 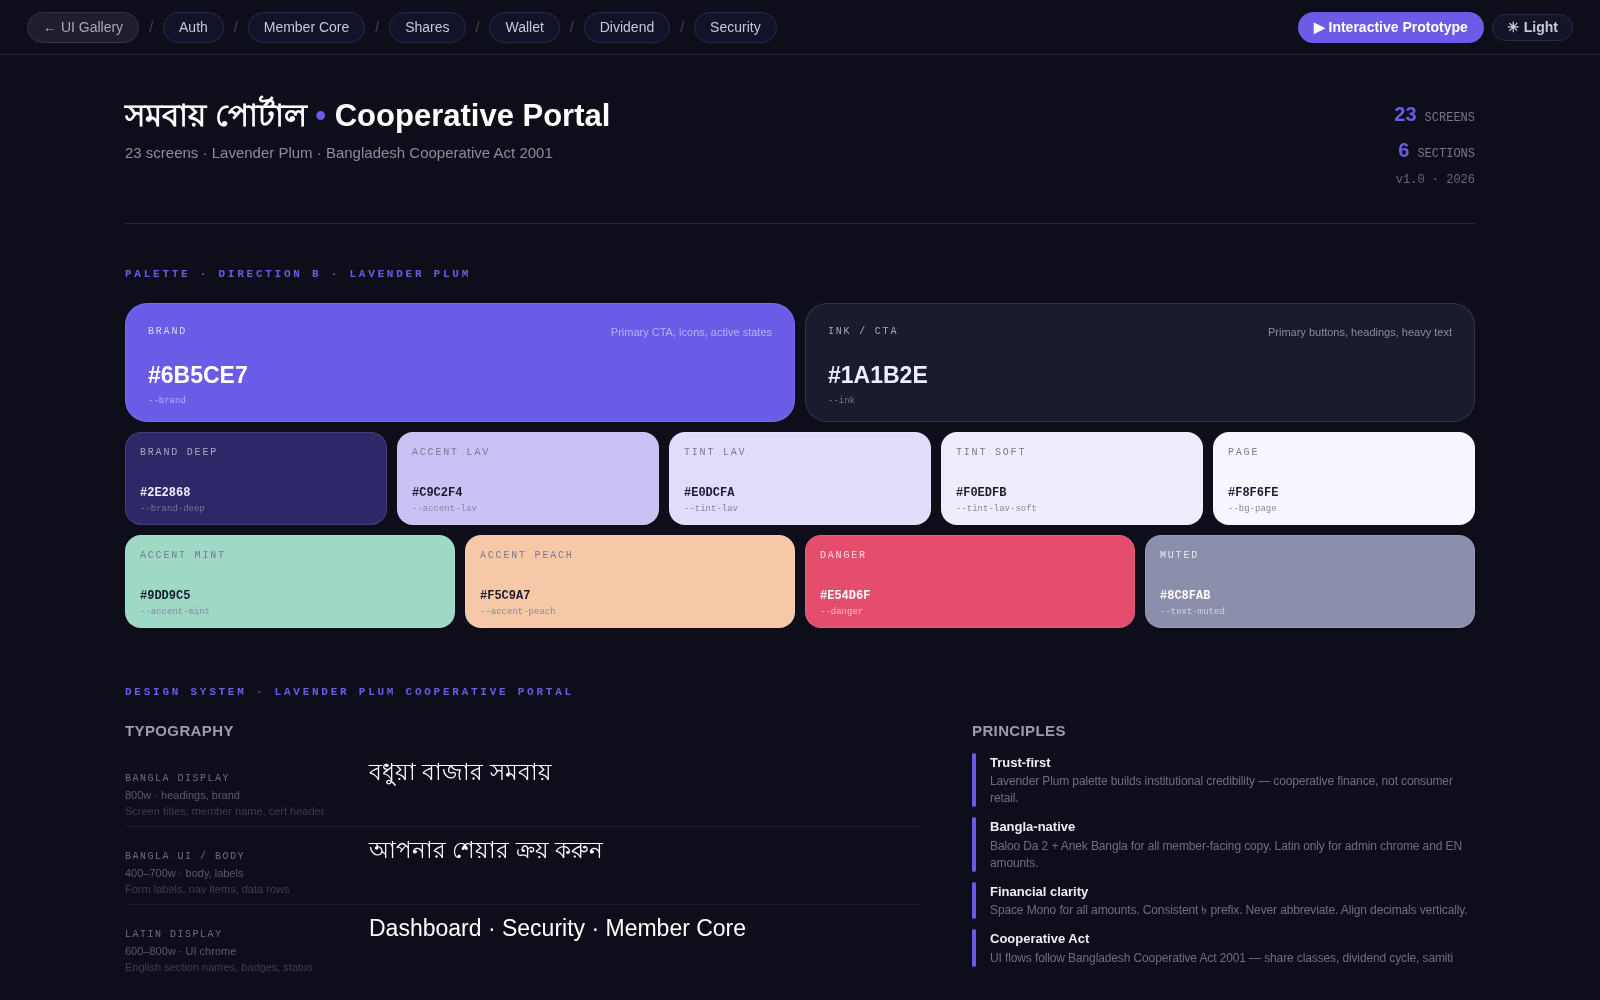 What do you see at coordinates (181, 951) in the screenshot?
I see `type-weights: 600–800w · UI chrome` at bounding box center [181, 951].